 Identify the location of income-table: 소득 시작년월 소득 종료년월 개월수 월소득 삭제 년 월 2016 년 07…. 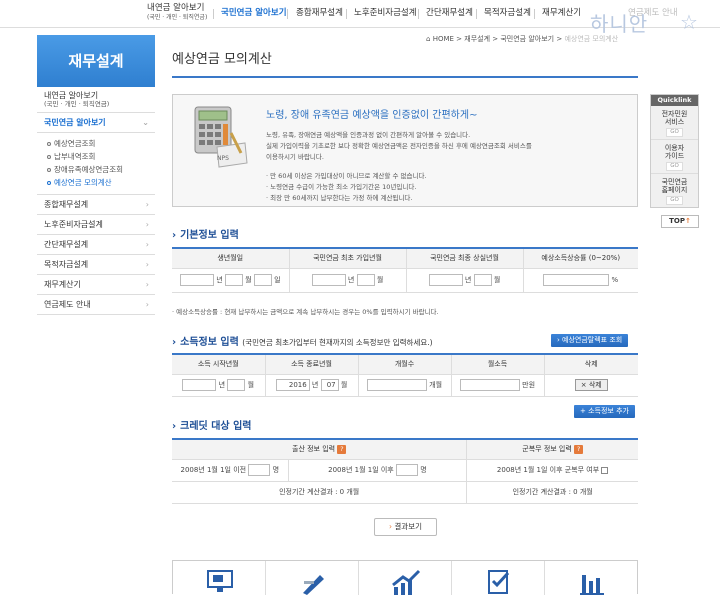
(405, 375).